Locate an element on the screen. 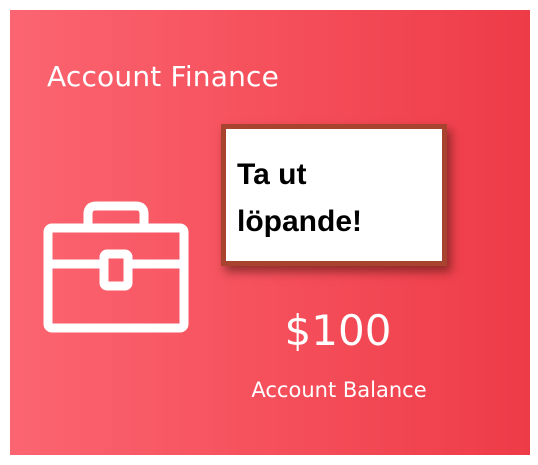 The height and width of the screenshot is (465, 538). account-balance-label: Account Balance is located at coordinates (339, 390).